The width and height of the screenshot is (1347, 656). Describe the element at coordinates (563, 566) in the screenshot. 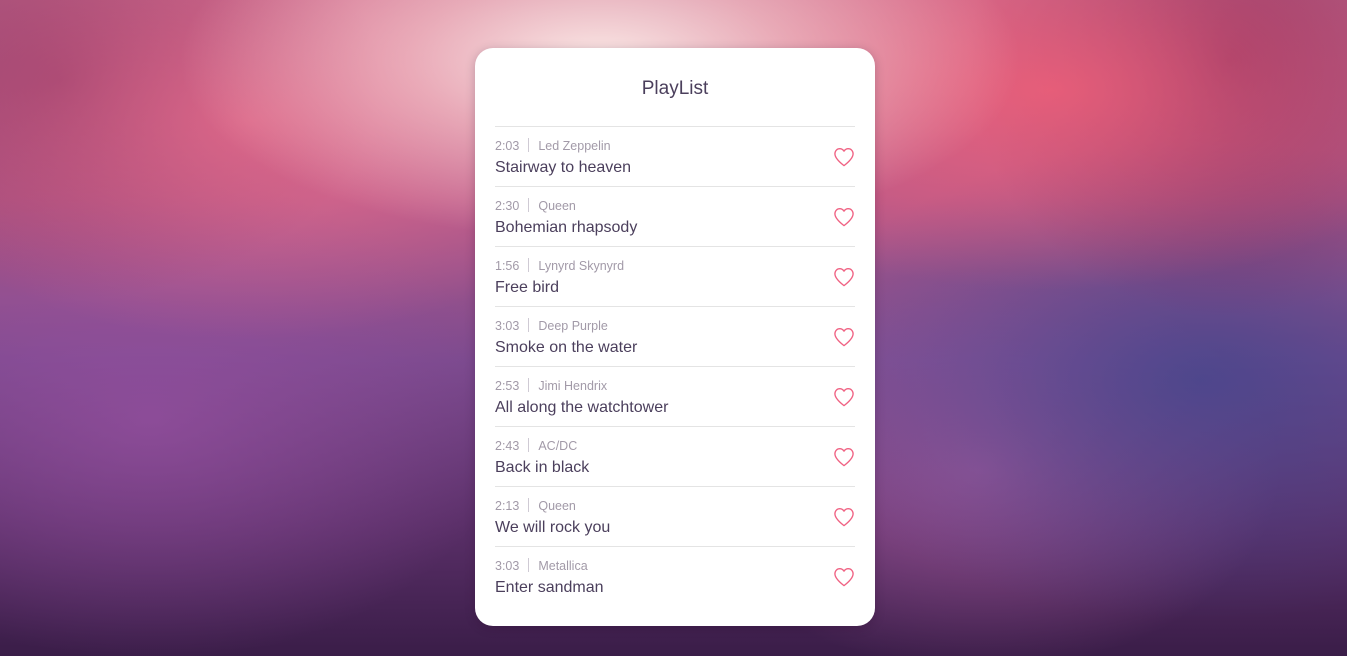

I see `track-artist: Metallica` at that location.